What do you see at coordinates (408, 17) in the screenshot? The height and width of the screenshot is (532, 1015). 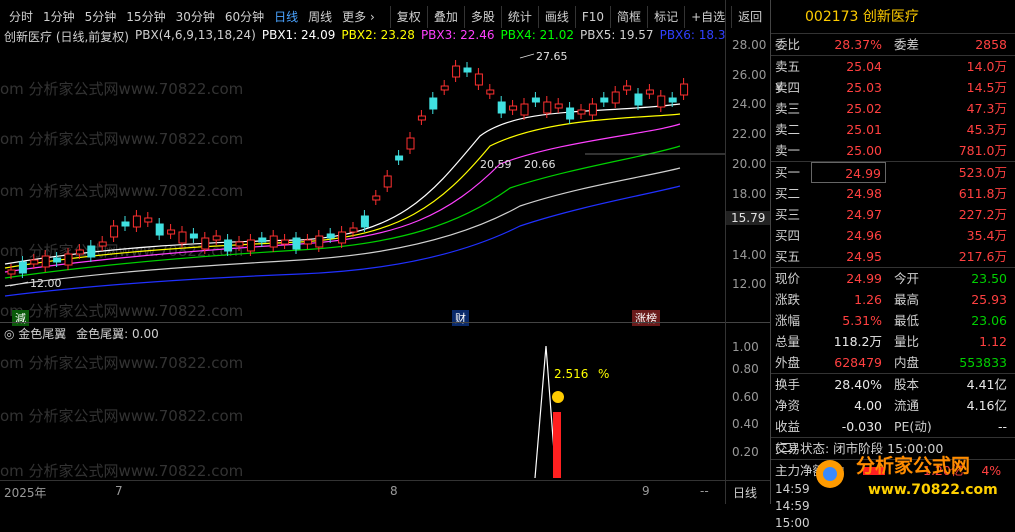 I see `adjust-button: 复权` at bounding box center [408, 17].